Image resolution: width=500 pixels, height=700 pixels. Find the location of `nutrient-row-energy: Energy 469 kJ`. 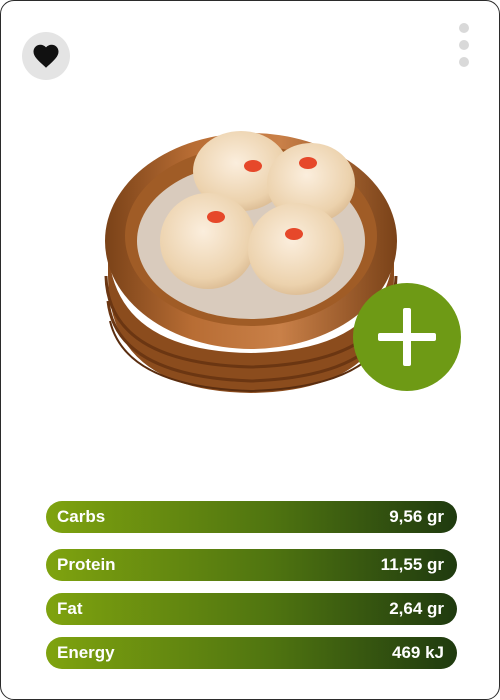

nutrient-row-energy: Energy 469 kJ is located at coordinates (251, 653).